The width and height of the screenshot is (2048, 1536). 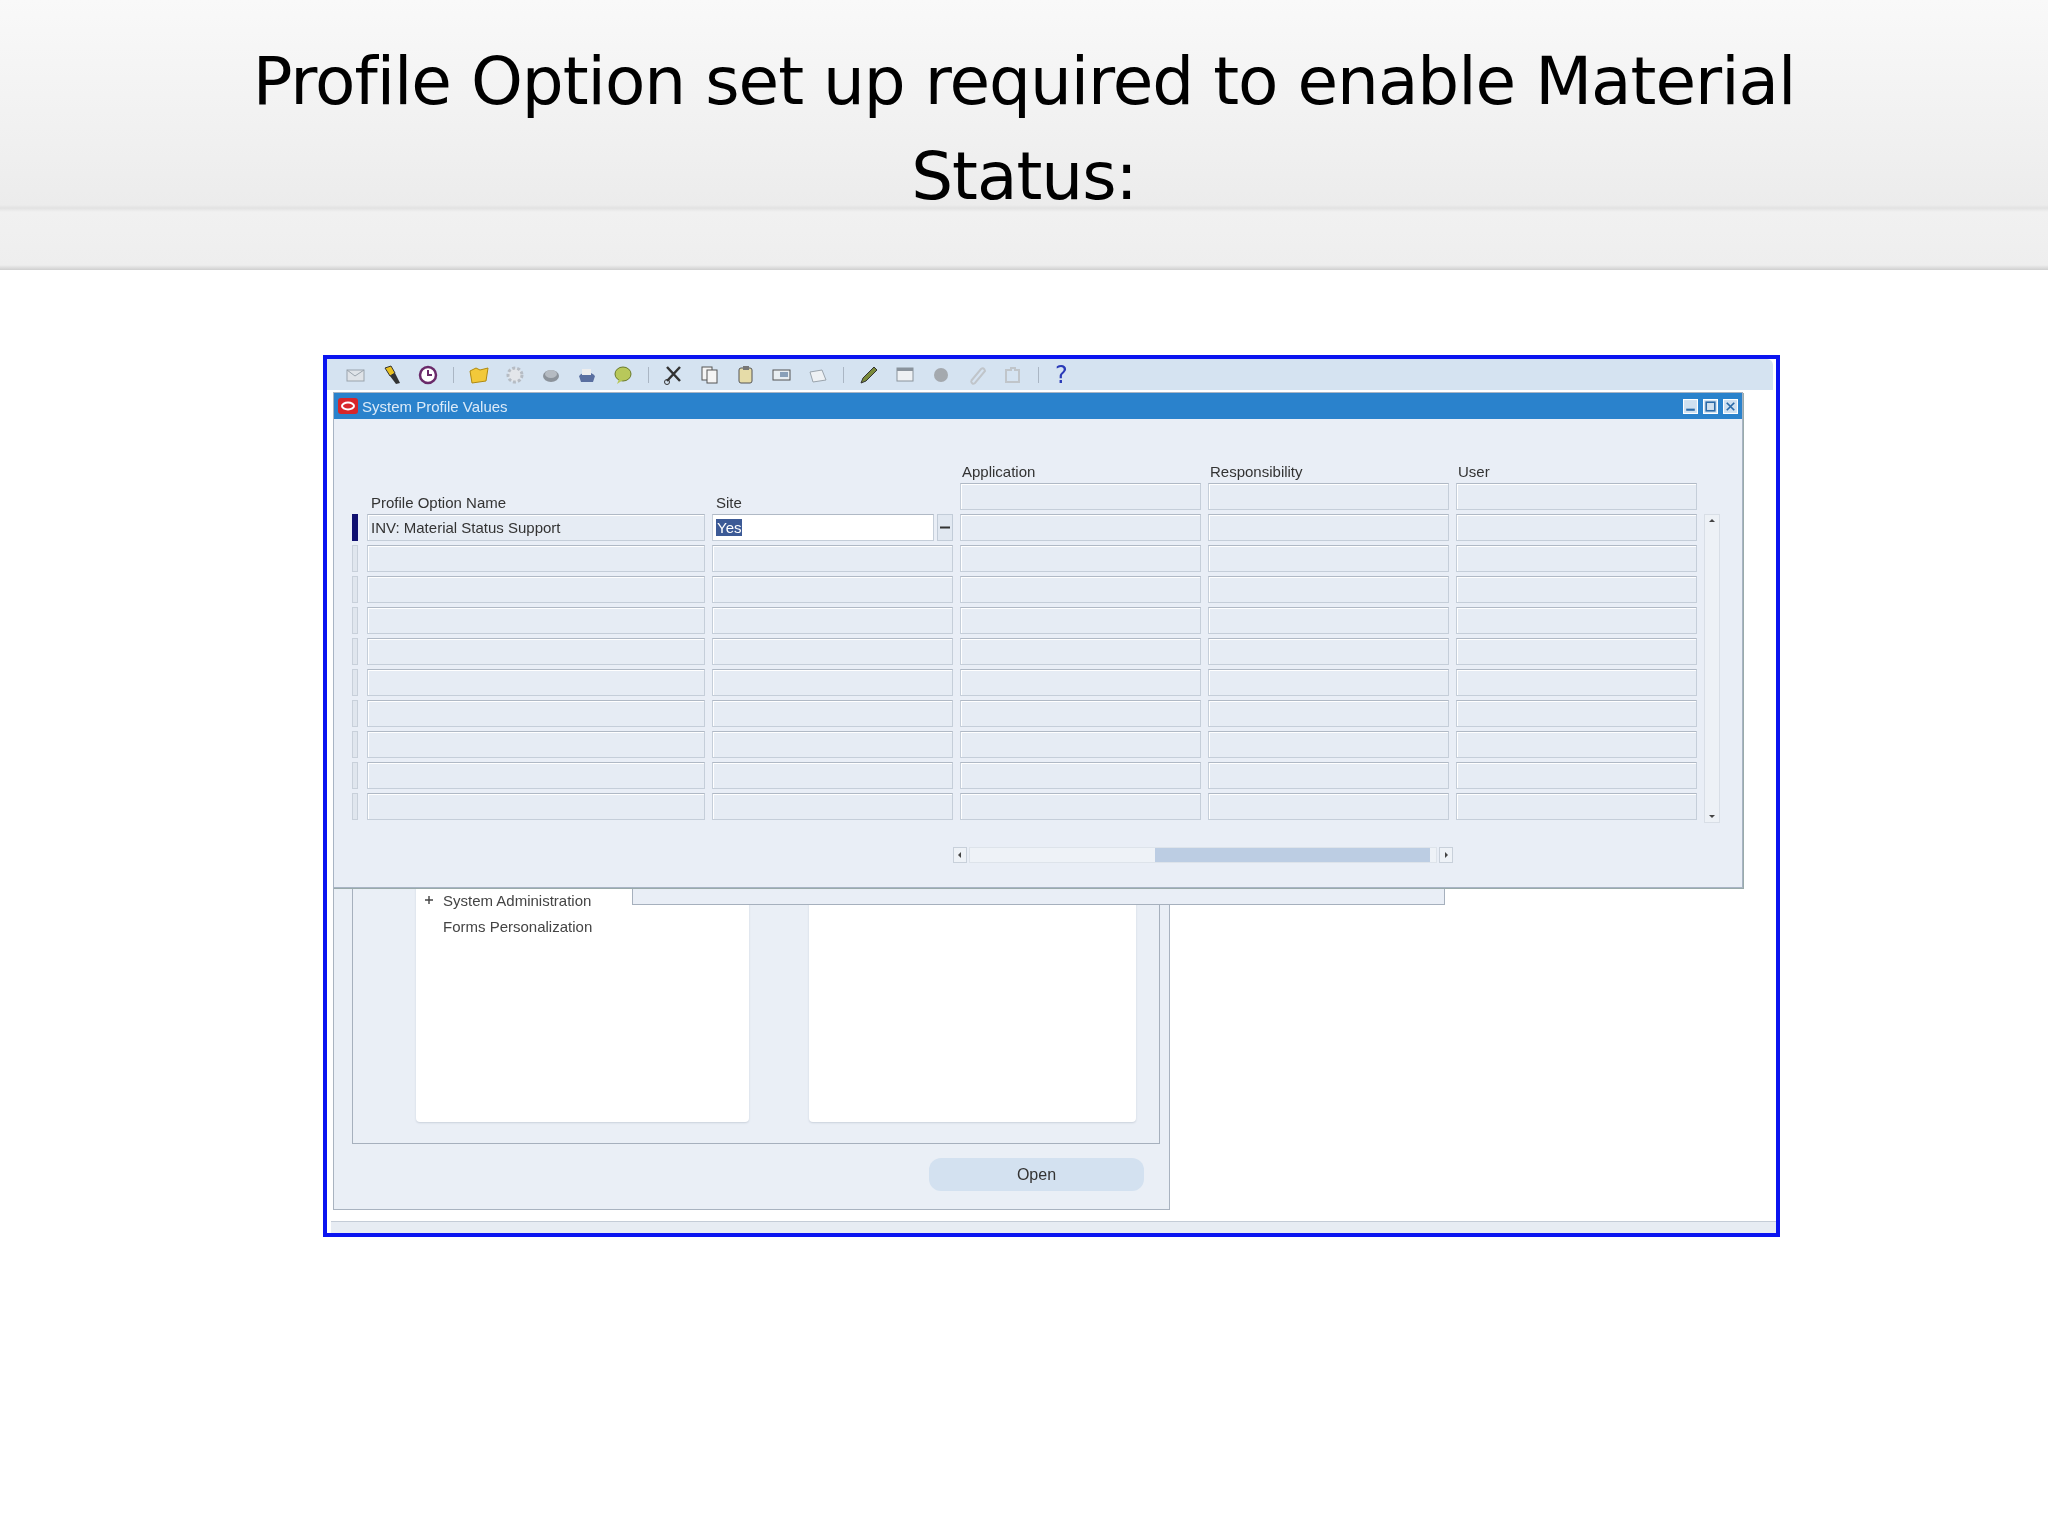 I want to click on horizontal-scrollbar, so click(x=1203, y=855).